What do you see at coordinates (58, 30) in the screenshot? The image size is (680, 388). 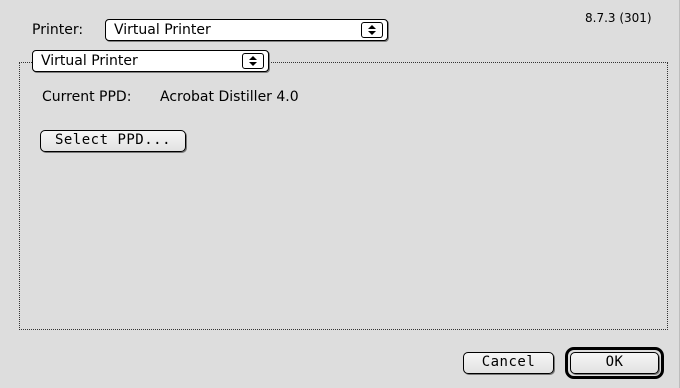 I see `printer-label: Printer:` at bounding box center [58, 30].